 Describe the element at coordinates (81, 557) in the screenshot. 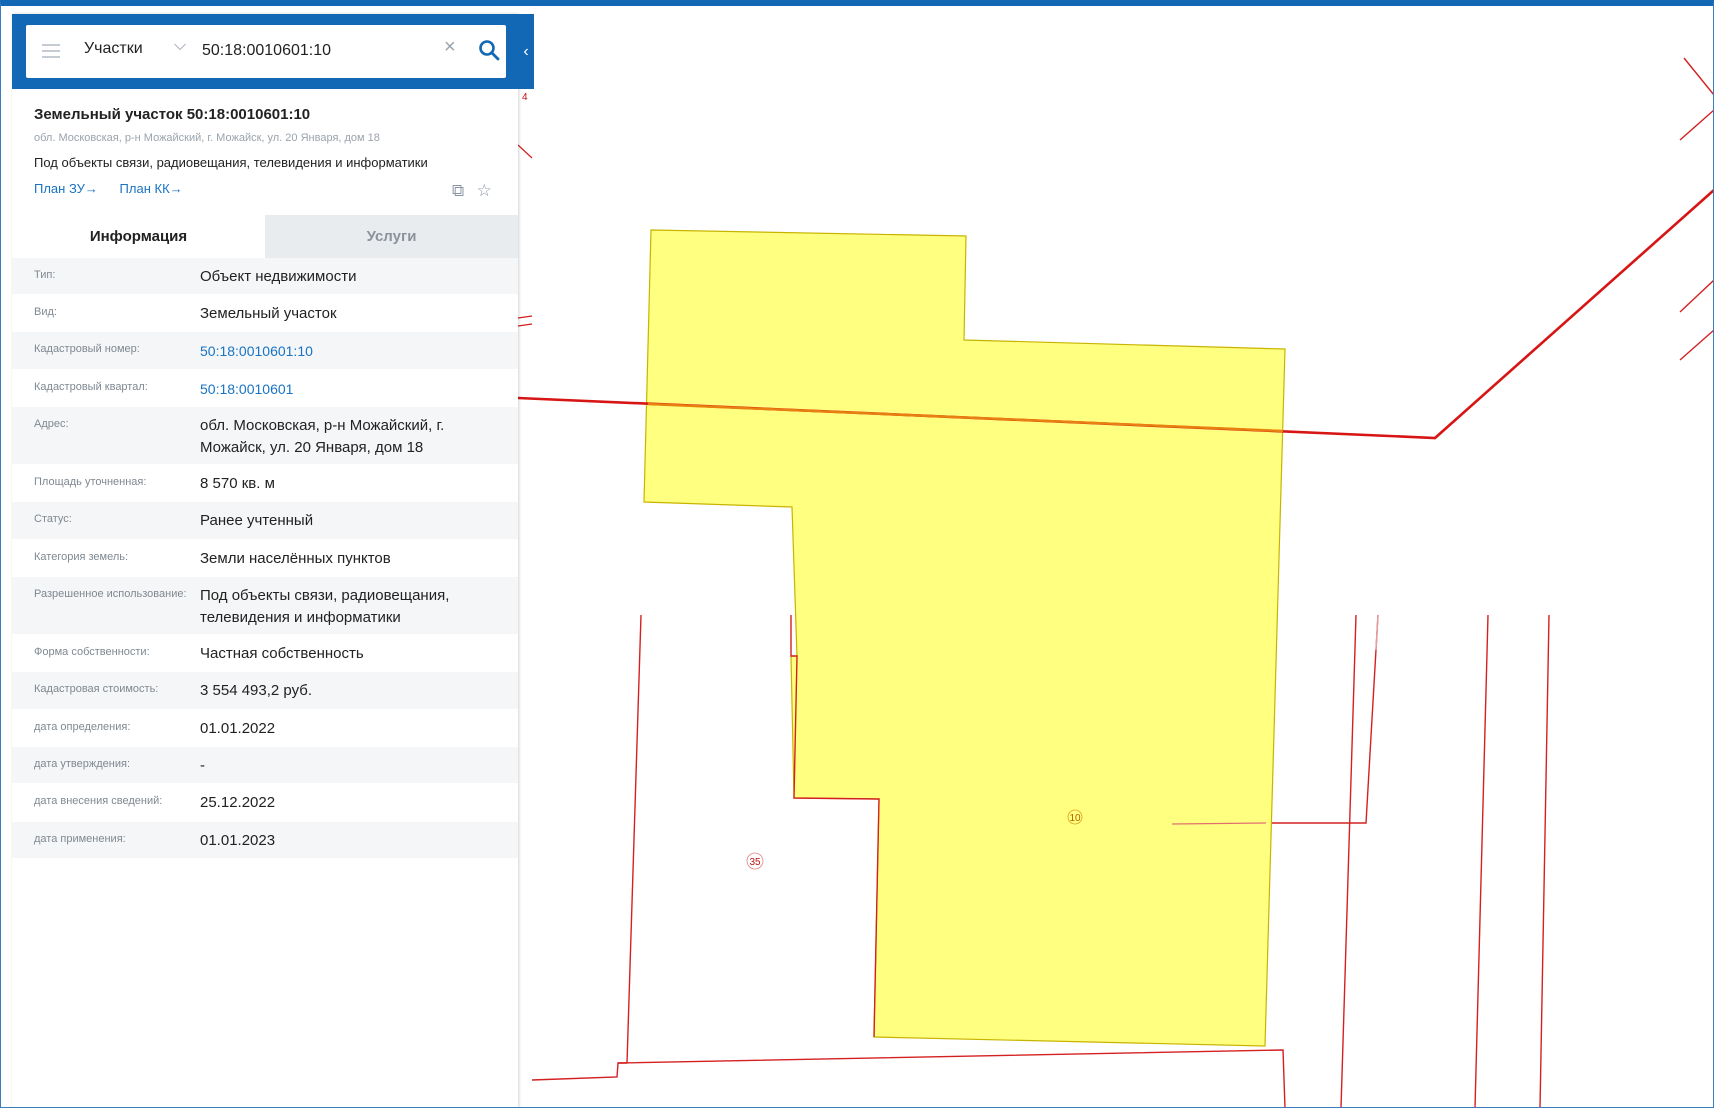

I see `row-label: Категория земель:` at that location.